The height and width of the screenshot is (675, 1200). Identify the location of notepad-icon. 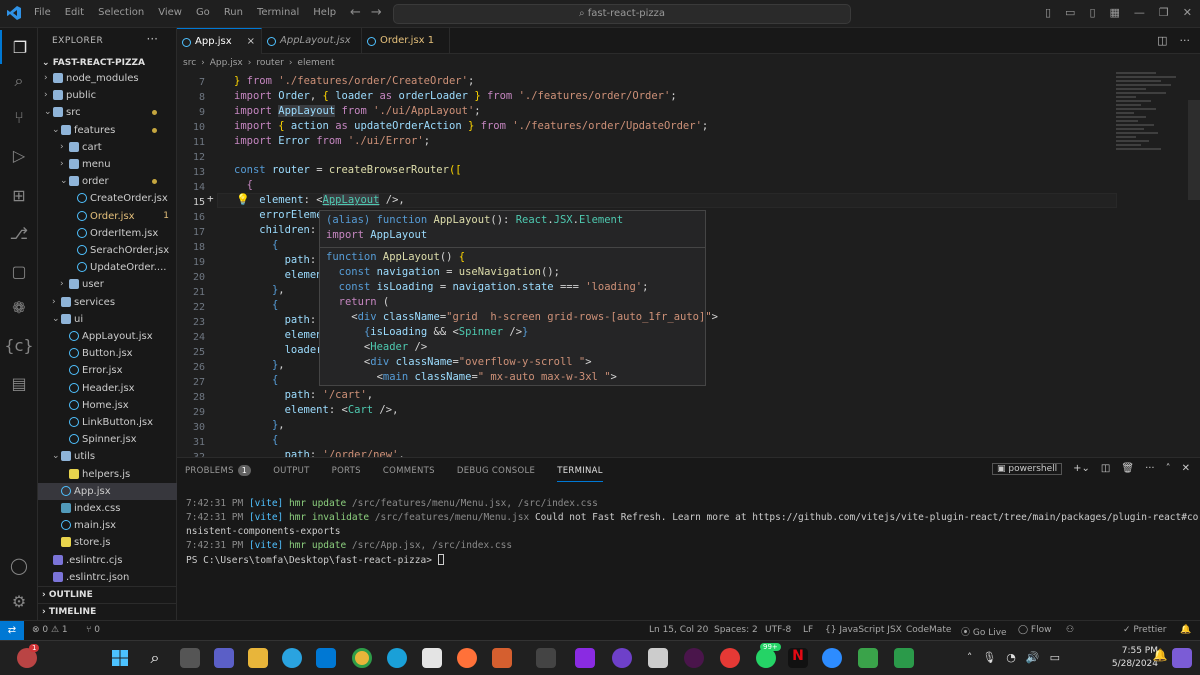
(658, 658).